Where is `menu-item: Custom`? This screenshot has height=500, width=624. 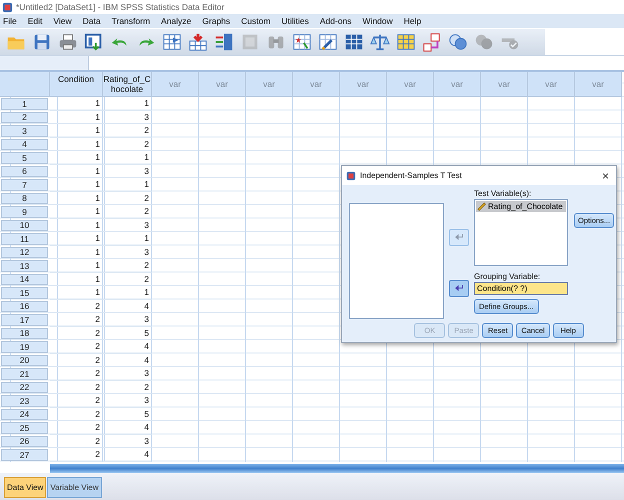
menu-item: Custom is located at coordinates (255, 21).